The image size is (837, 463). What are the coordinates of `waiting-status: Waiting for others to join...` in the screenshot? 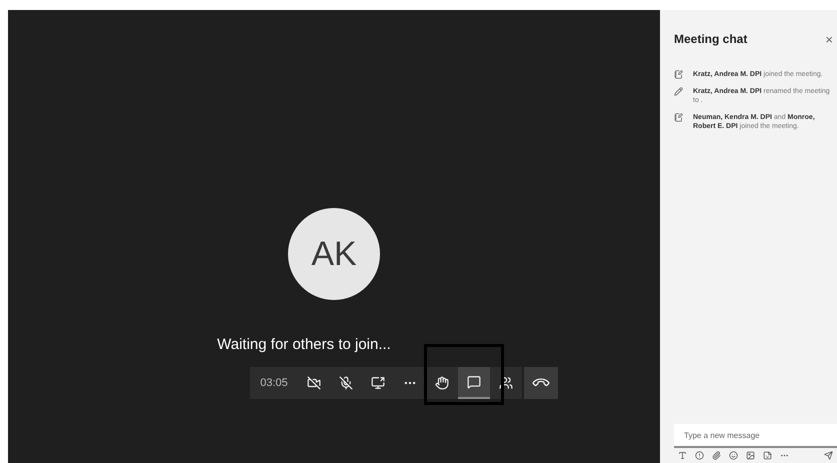 It's located at (304, 344).